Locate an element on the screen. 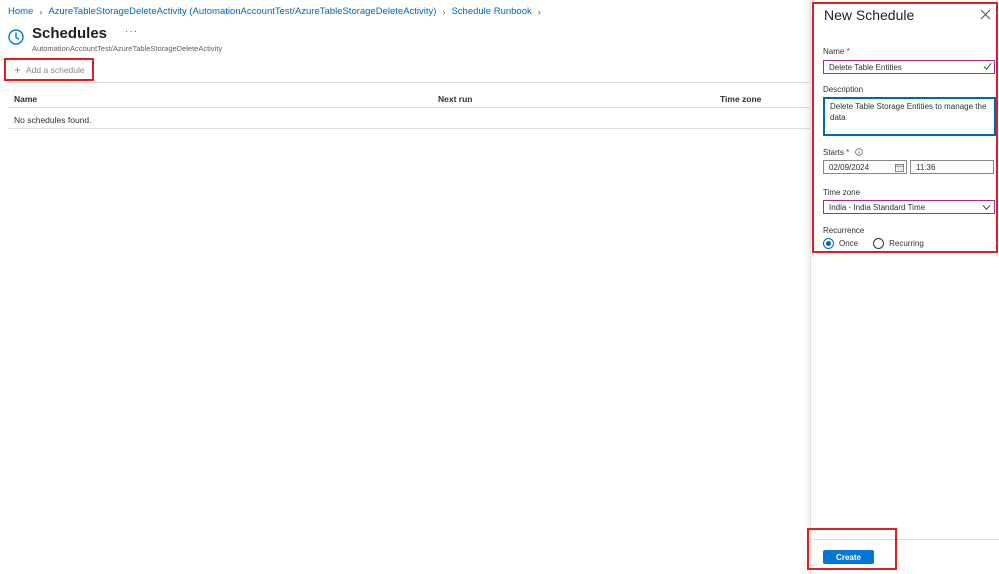 This screenshot has width=999, height=574. close-icon is located at coordinates (985, 14).